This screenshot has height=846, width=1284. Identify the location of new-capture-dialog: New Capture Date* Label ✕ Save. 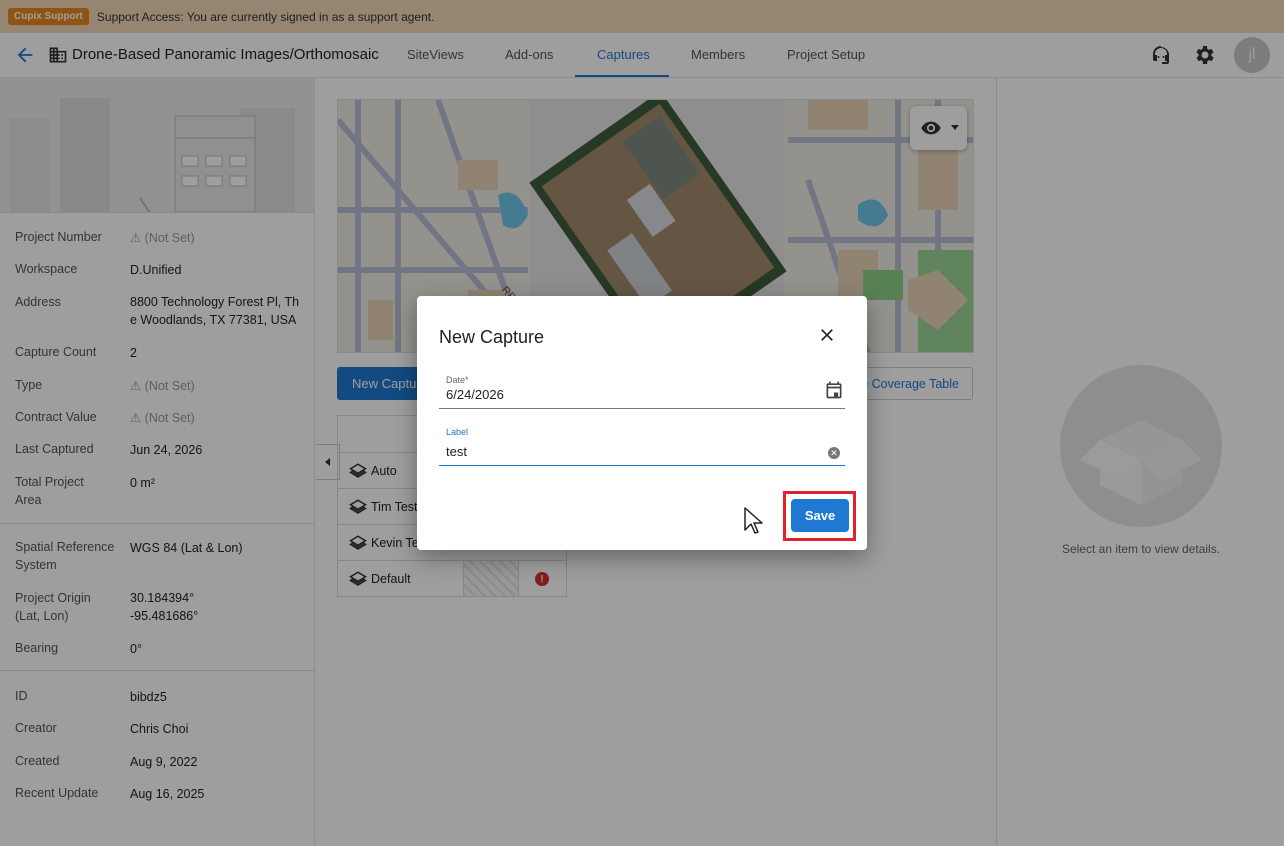
(642, 423).